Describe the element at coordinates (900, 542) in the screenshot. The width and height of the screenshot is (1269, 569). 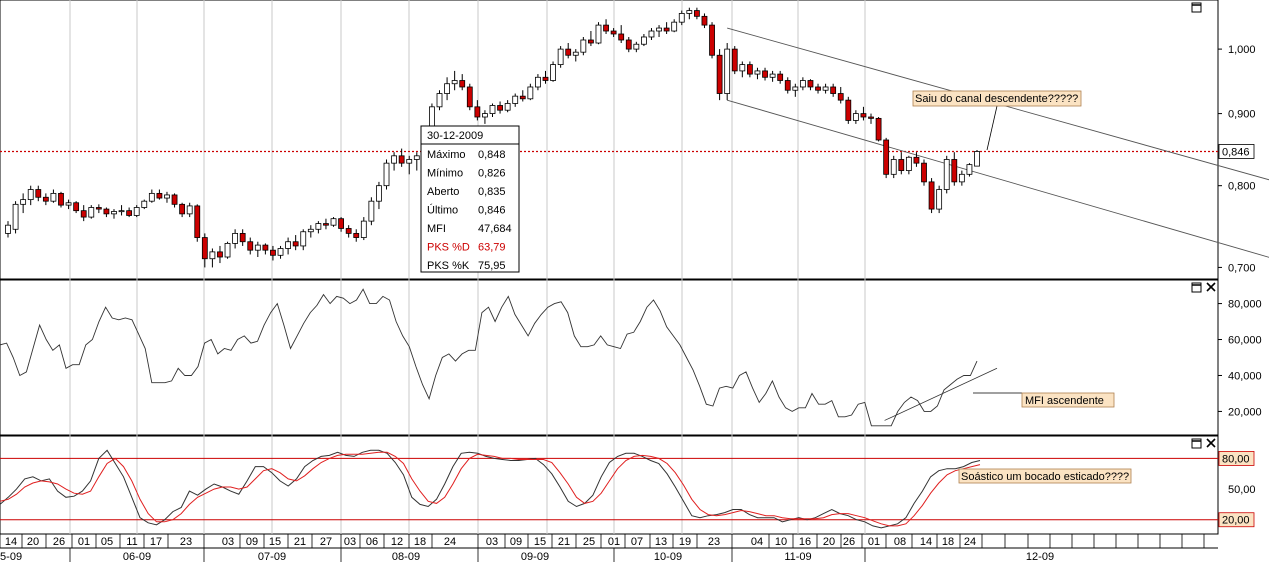
I see `x-tick-label-day: 08` at that location.